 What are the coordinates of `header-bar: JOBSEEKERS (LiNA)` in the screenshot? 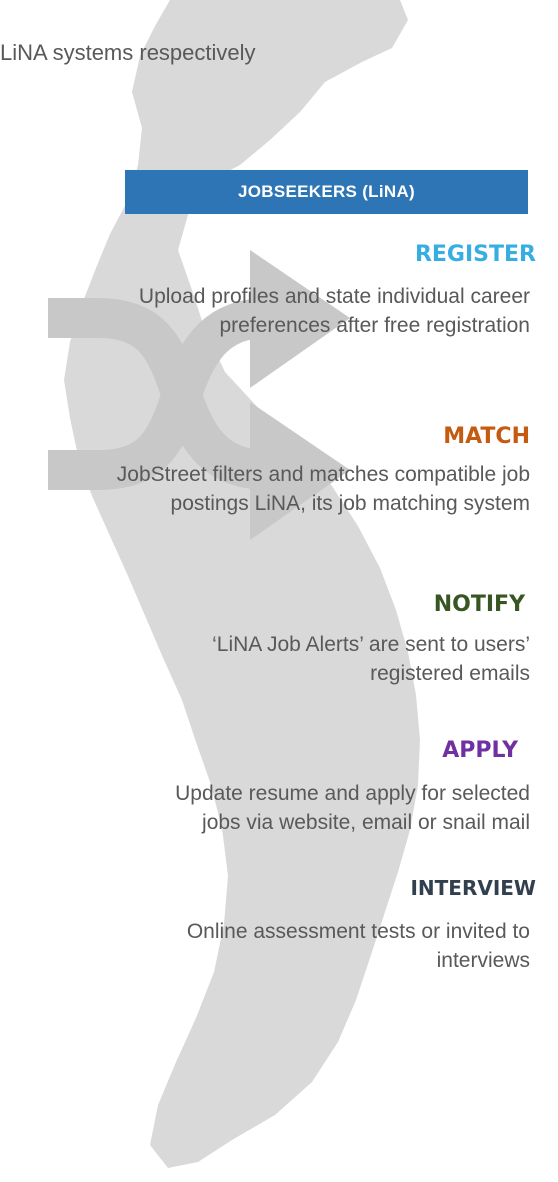 It's located at (326, 192).